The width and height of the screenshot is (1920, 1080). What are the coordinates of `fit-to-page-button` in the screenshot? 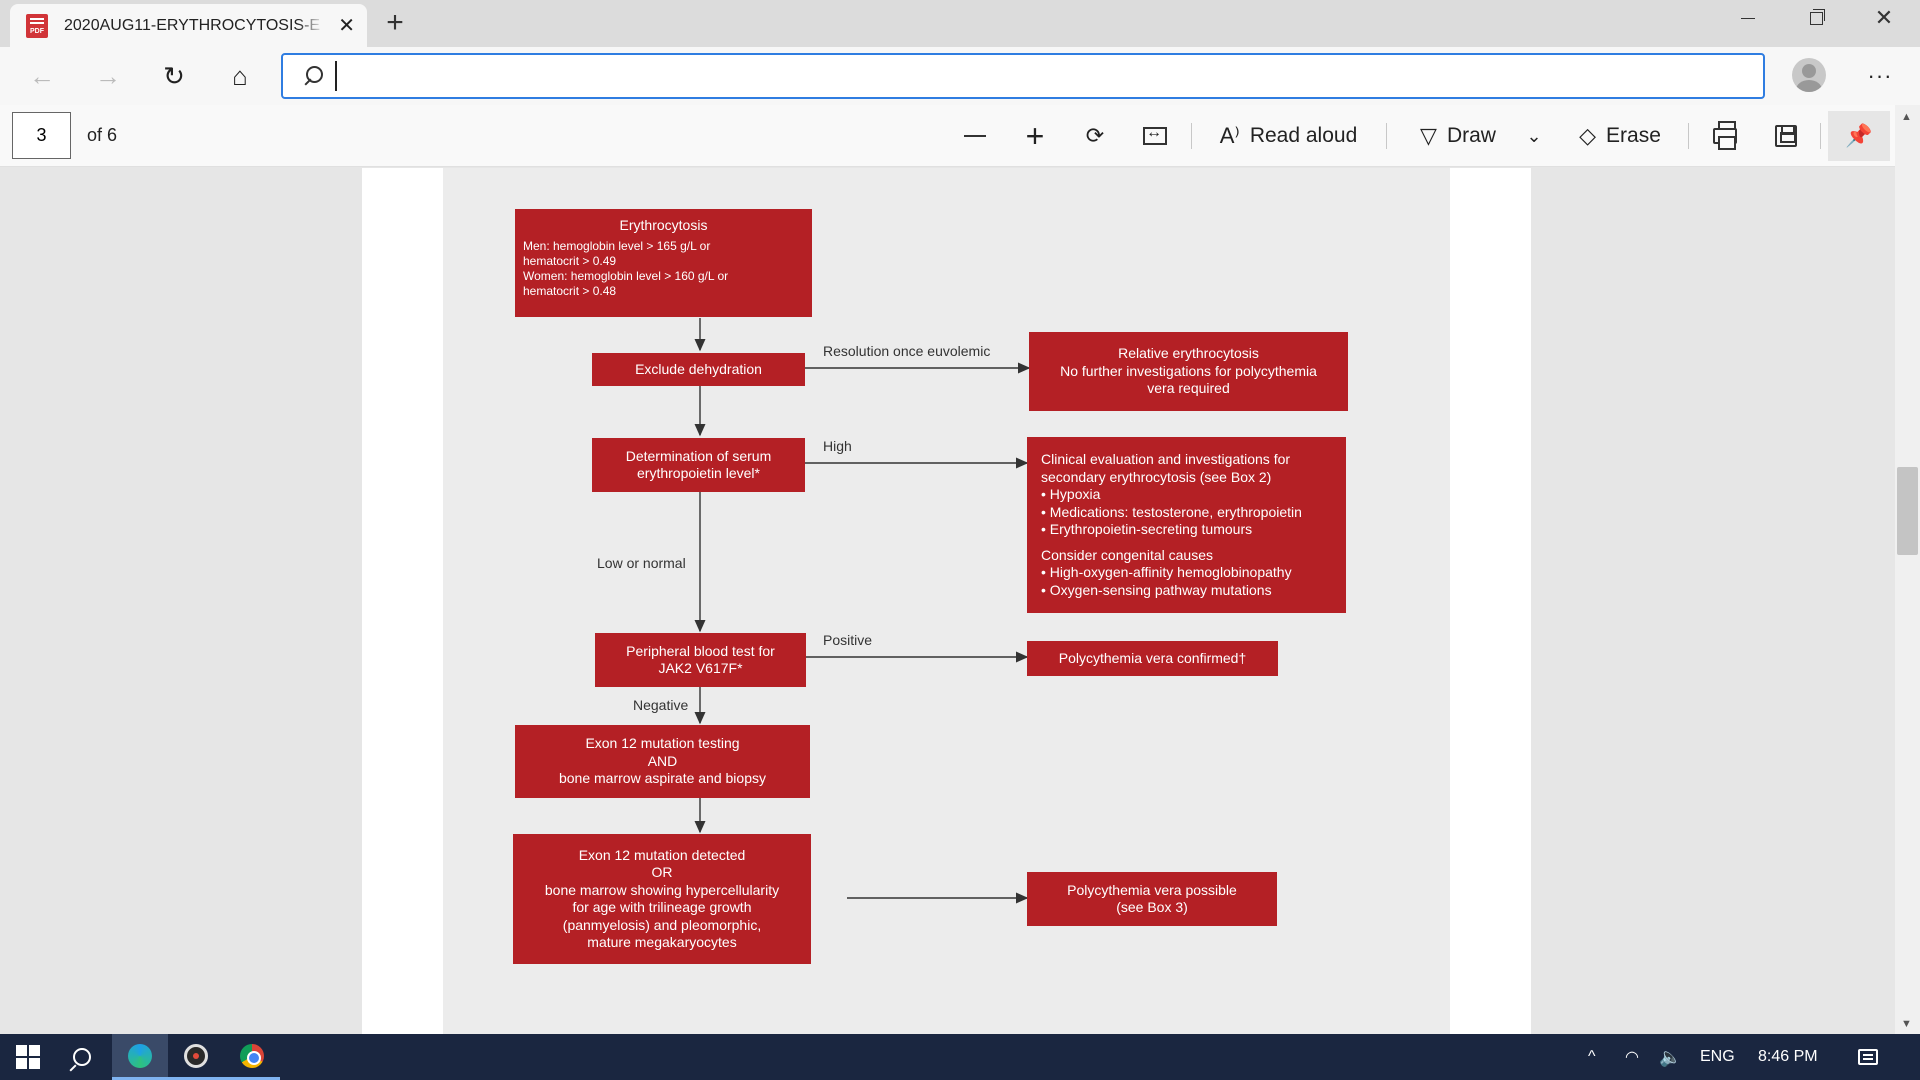 It's located at (1155, 136).